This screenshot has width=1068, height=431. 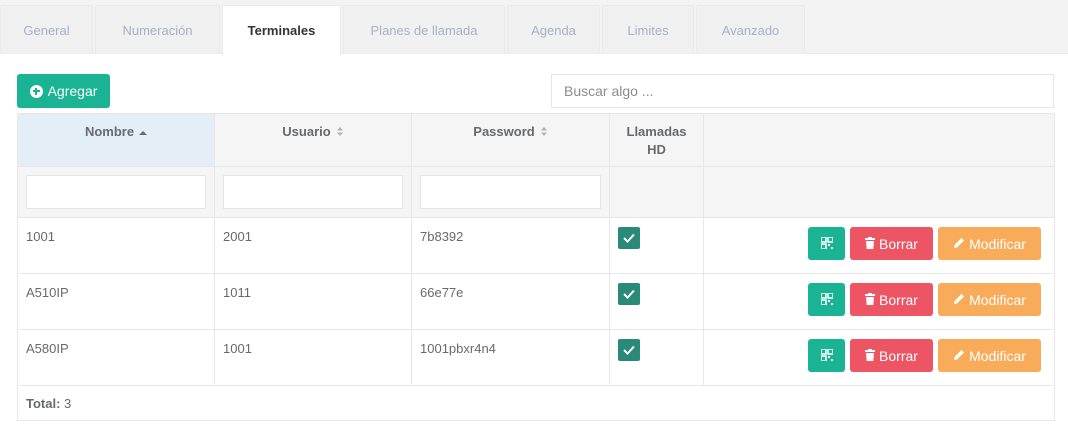 I want to click on column-header-llamadas-hd: Llamadas HD, so click(x=656, y=140).